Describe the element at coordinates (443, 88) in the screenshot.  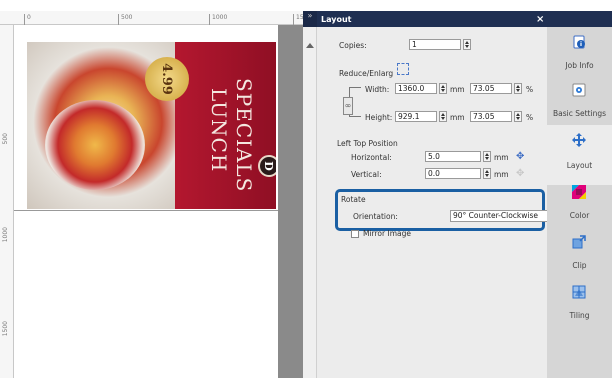
I see `width-stepper` at that location.